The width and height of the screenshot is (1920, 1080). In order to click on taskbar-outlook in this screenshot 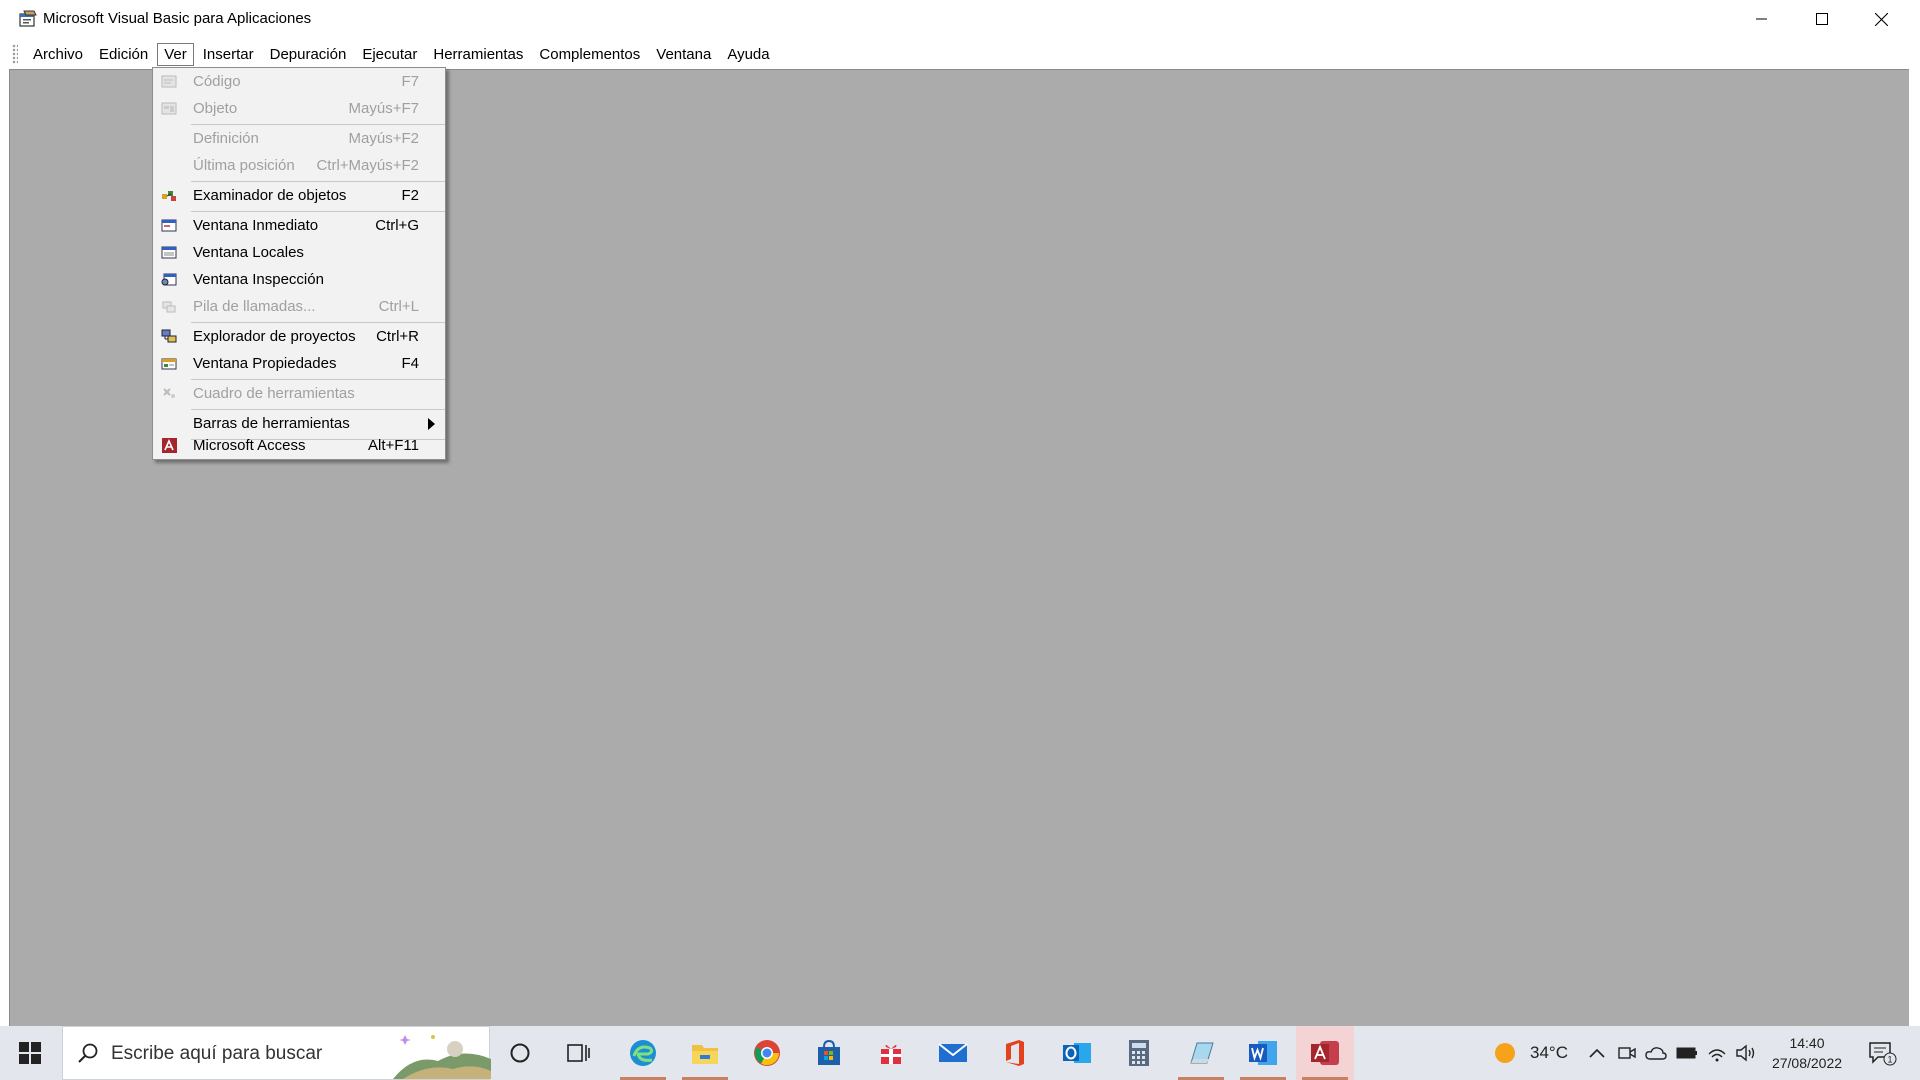, I will do `click(1077, 1053)`.